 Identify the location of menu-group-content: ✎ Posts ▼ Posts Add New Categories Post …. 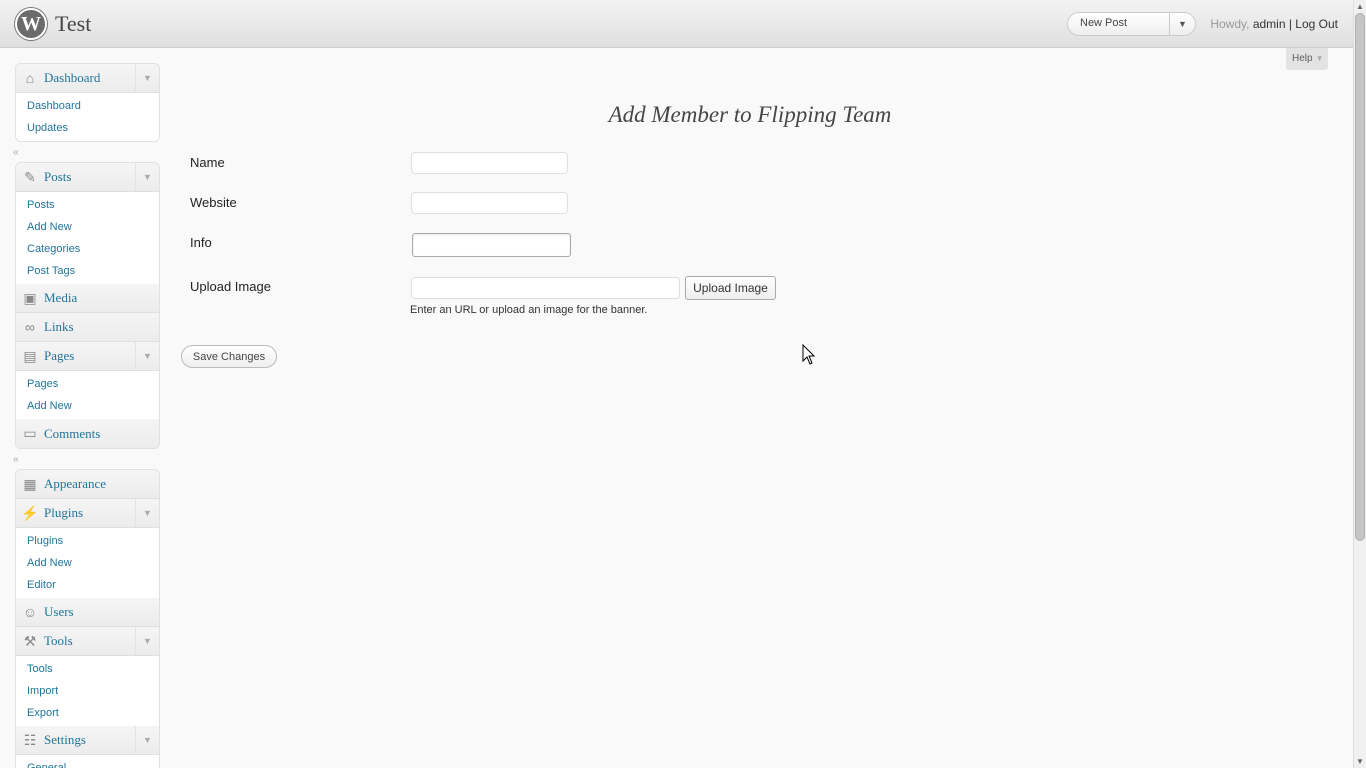
(87, 305).